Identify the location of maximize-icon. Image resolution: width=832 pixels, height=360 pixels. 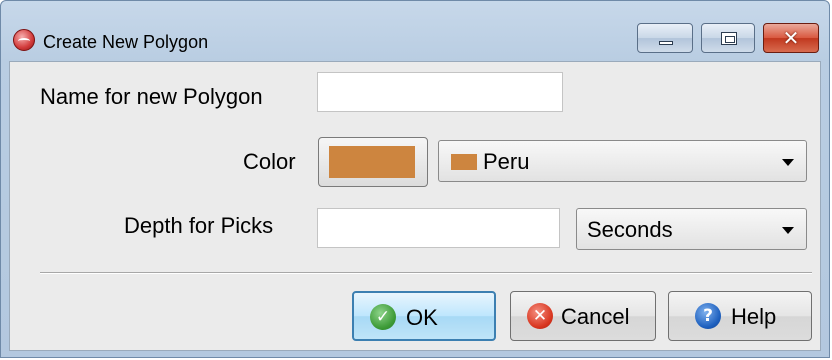
(729, 38).